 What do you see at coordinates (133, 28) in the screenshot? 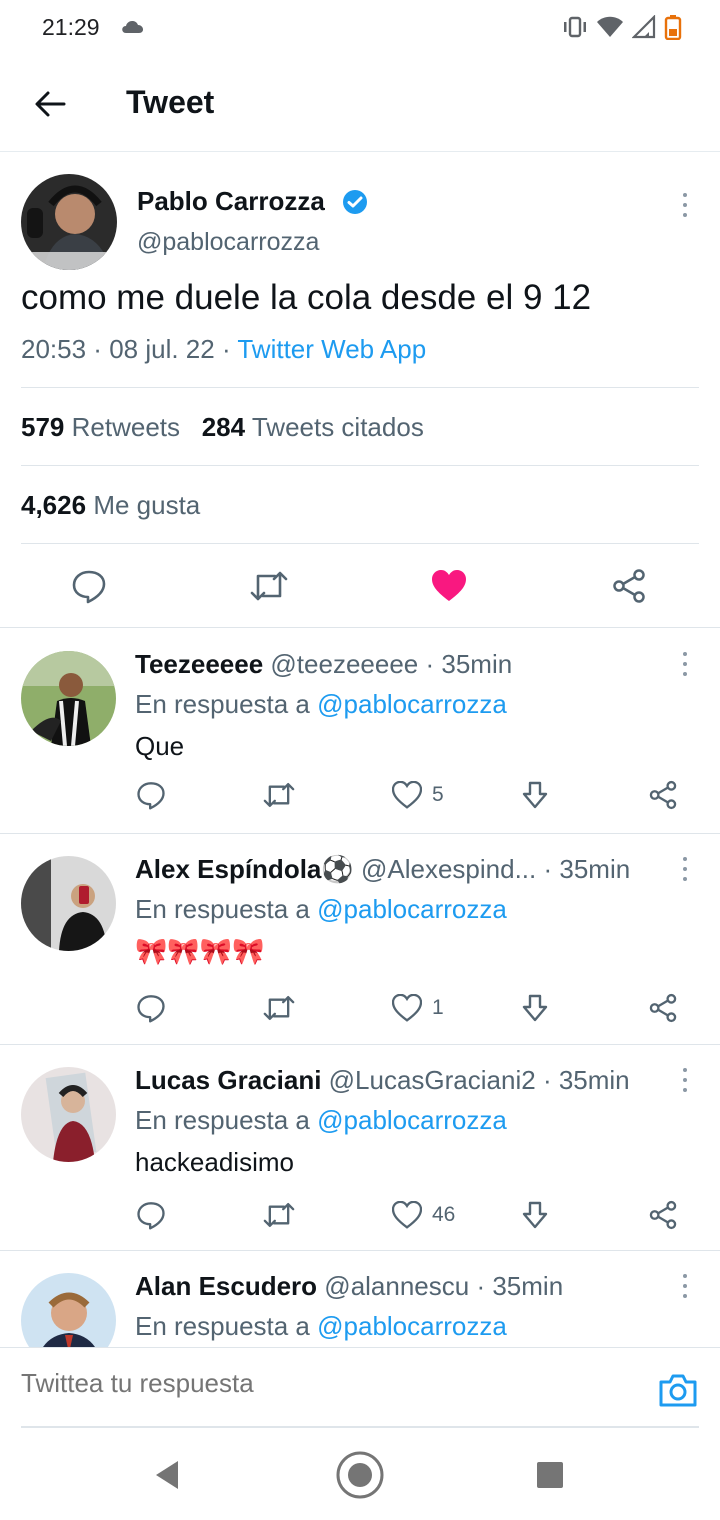
I see `cloud-icon` at bounding box center [133, 28].